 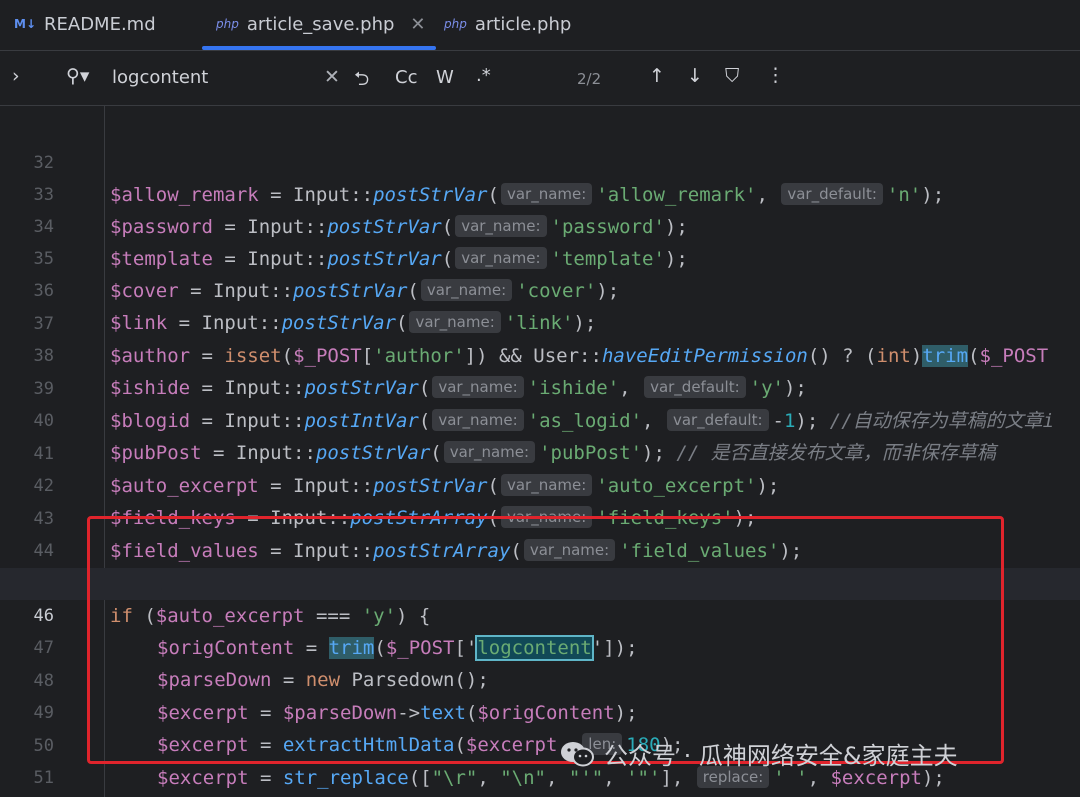 I want to click on close-icon: ✕, so click(x=417, y=24).